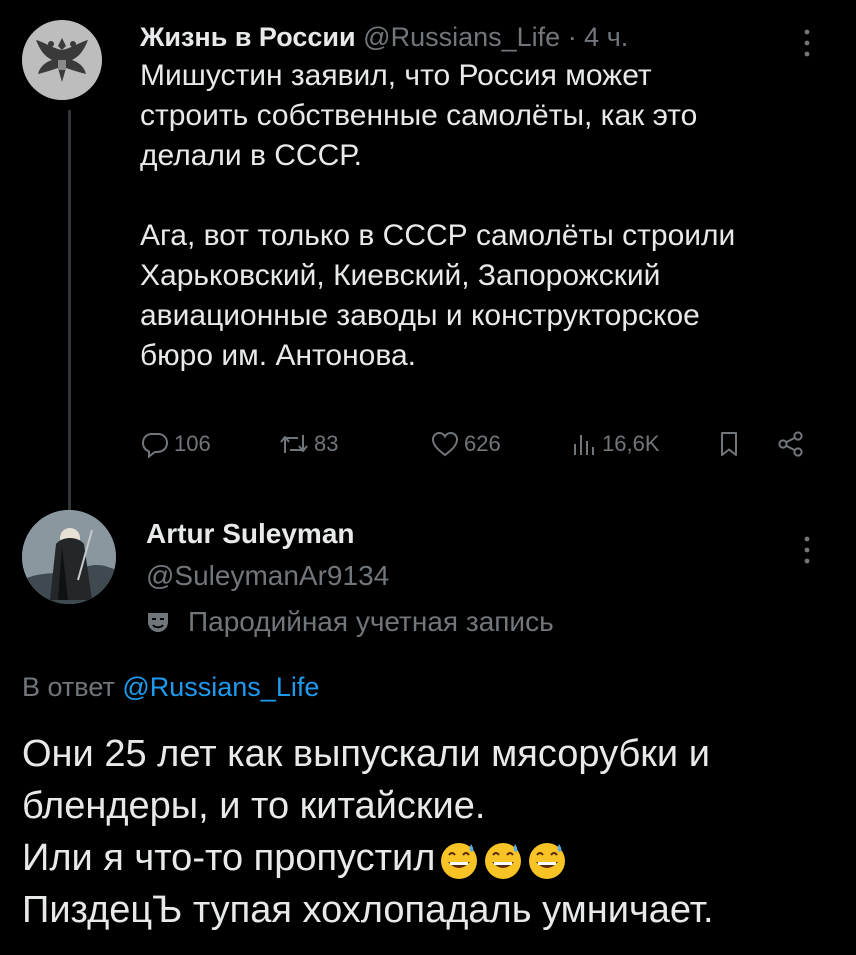 Image resolution: width=856 pixels, height=955 pixels. I want to click on reply-context: В ответ @Russians_Life, so click(170, 687).